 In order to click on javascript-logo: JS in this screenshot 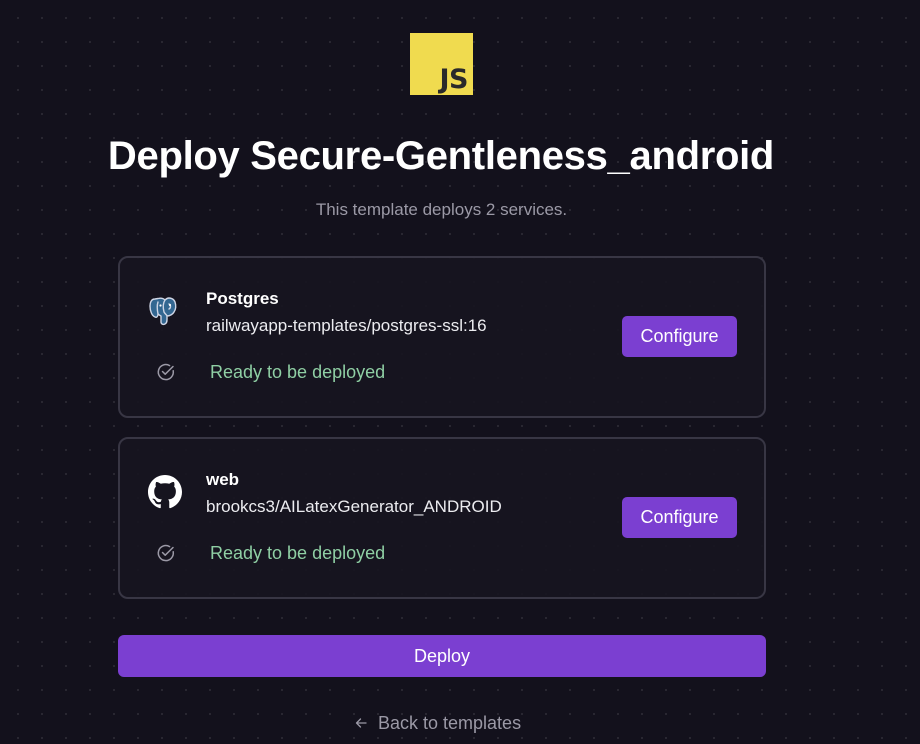, I will do `click(441, 64)`.